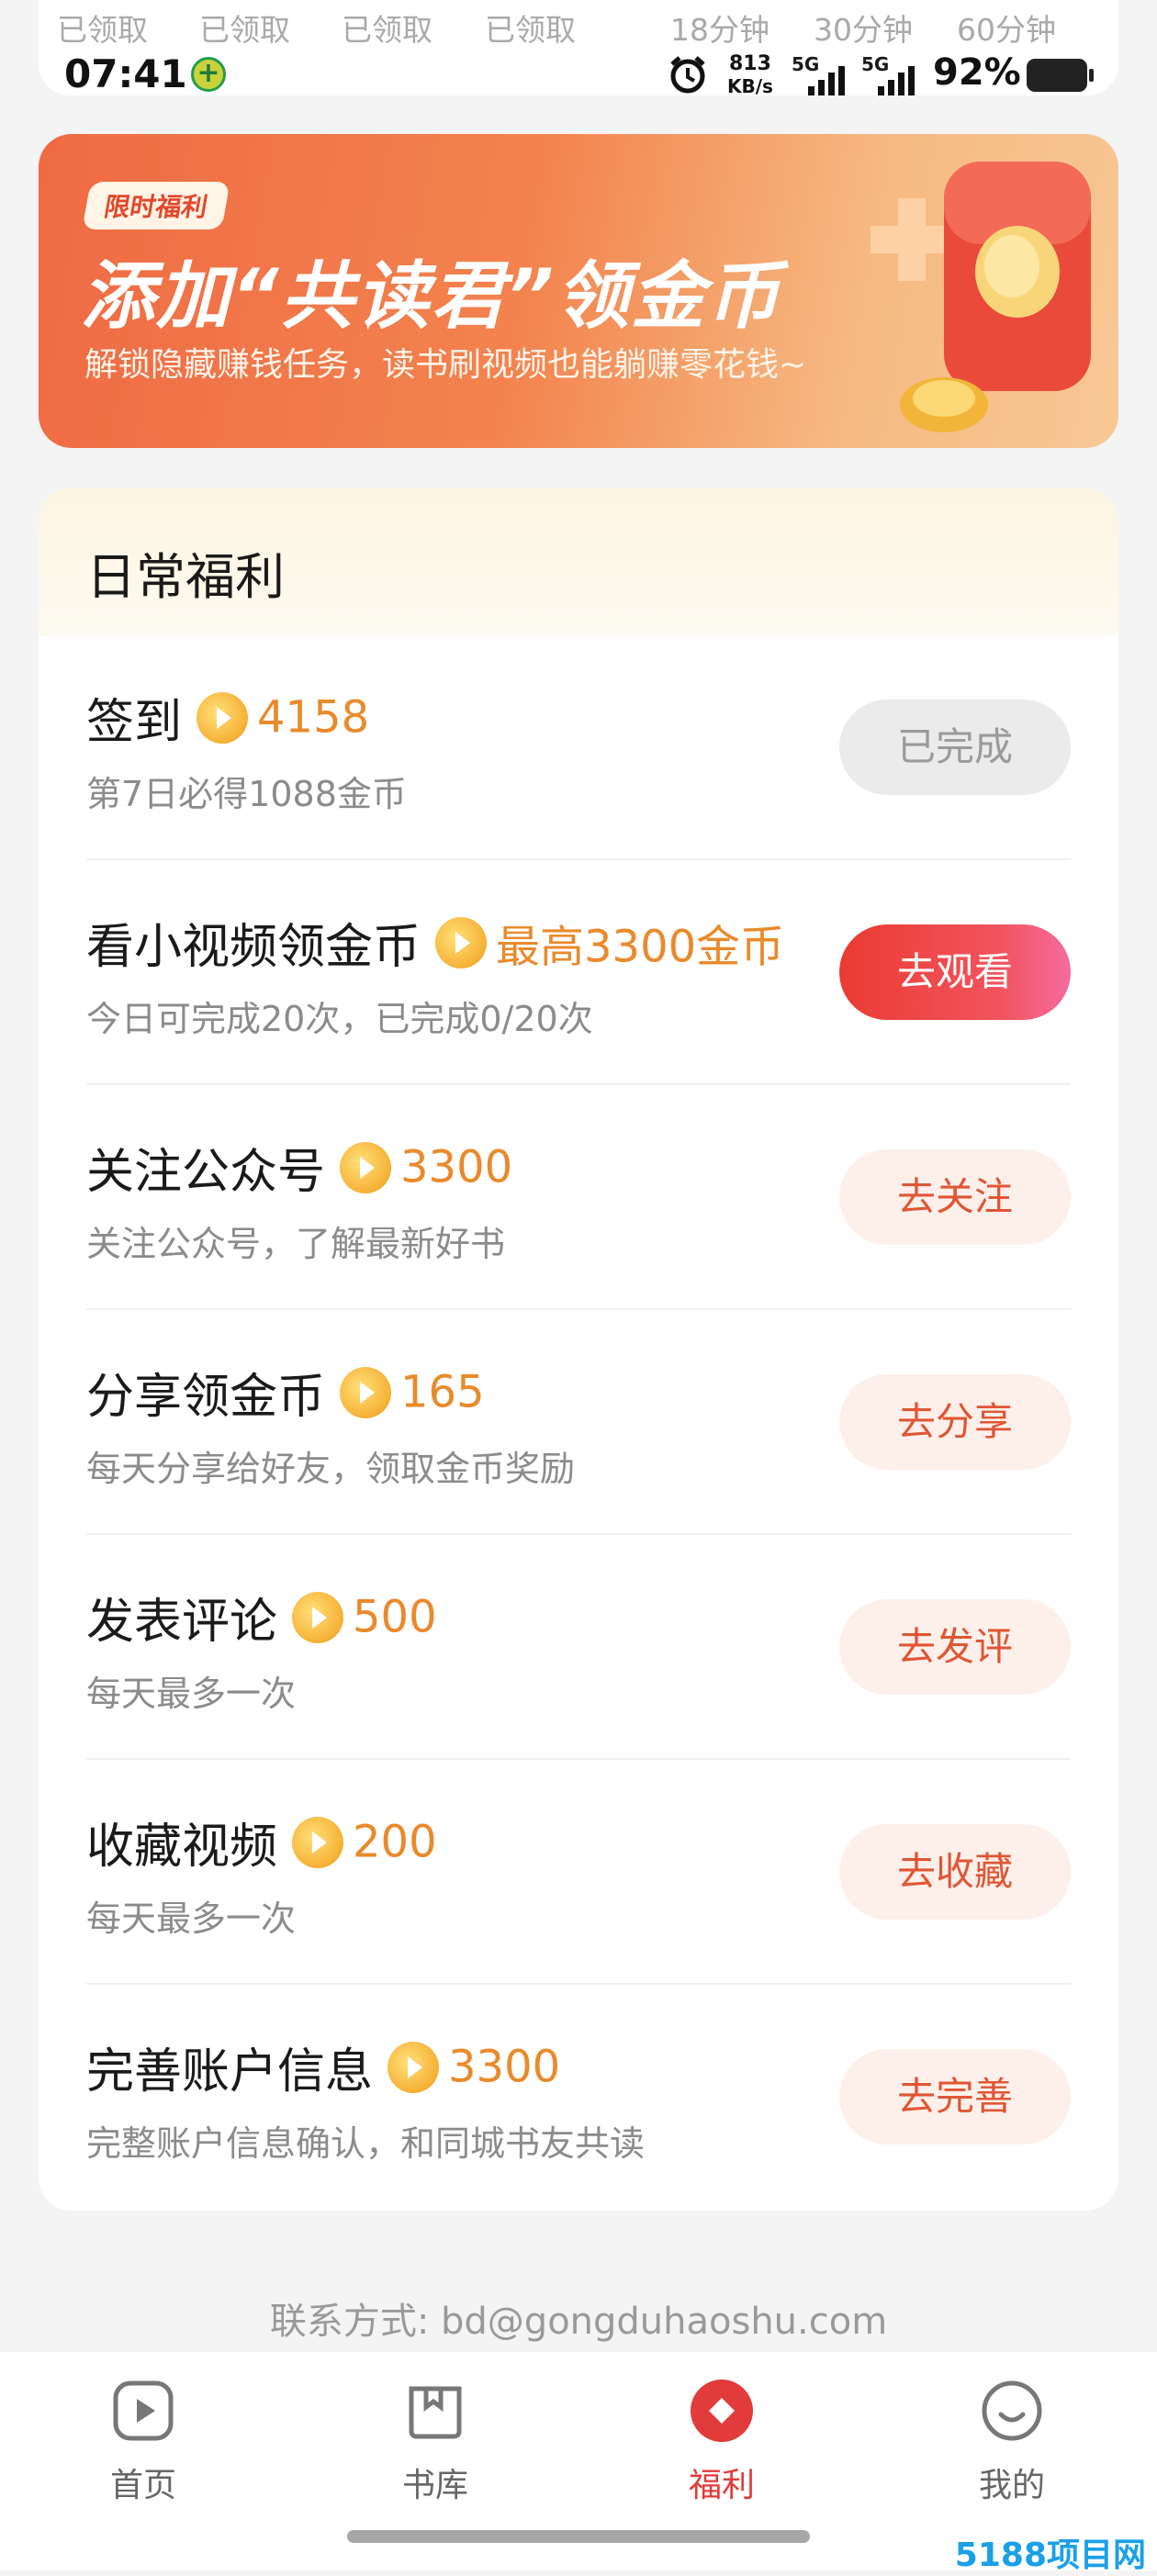 This screenshot has height=2576, width=1157. What do you see at coordinates (182, 1622) in the screenshot?
I see `task-name: 发表评论` at bounding box center [182, 1622].